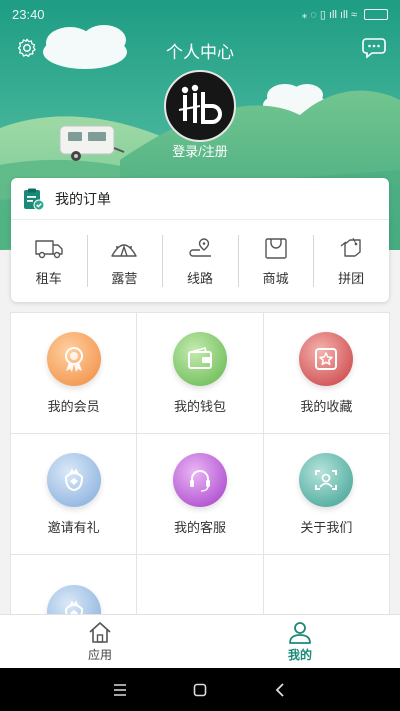 Image resolution: width=400 pixels, height=711 pixels. I want to click on tab-label: 我的, so click(299, 655).